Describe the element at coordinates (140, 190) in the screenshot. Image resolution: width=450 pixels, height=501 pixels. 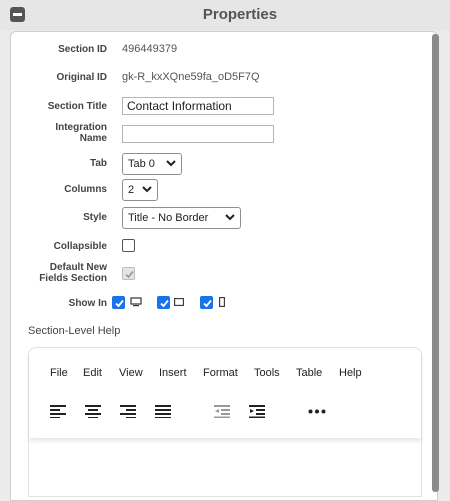
I see `columns-select: 2` at that location.